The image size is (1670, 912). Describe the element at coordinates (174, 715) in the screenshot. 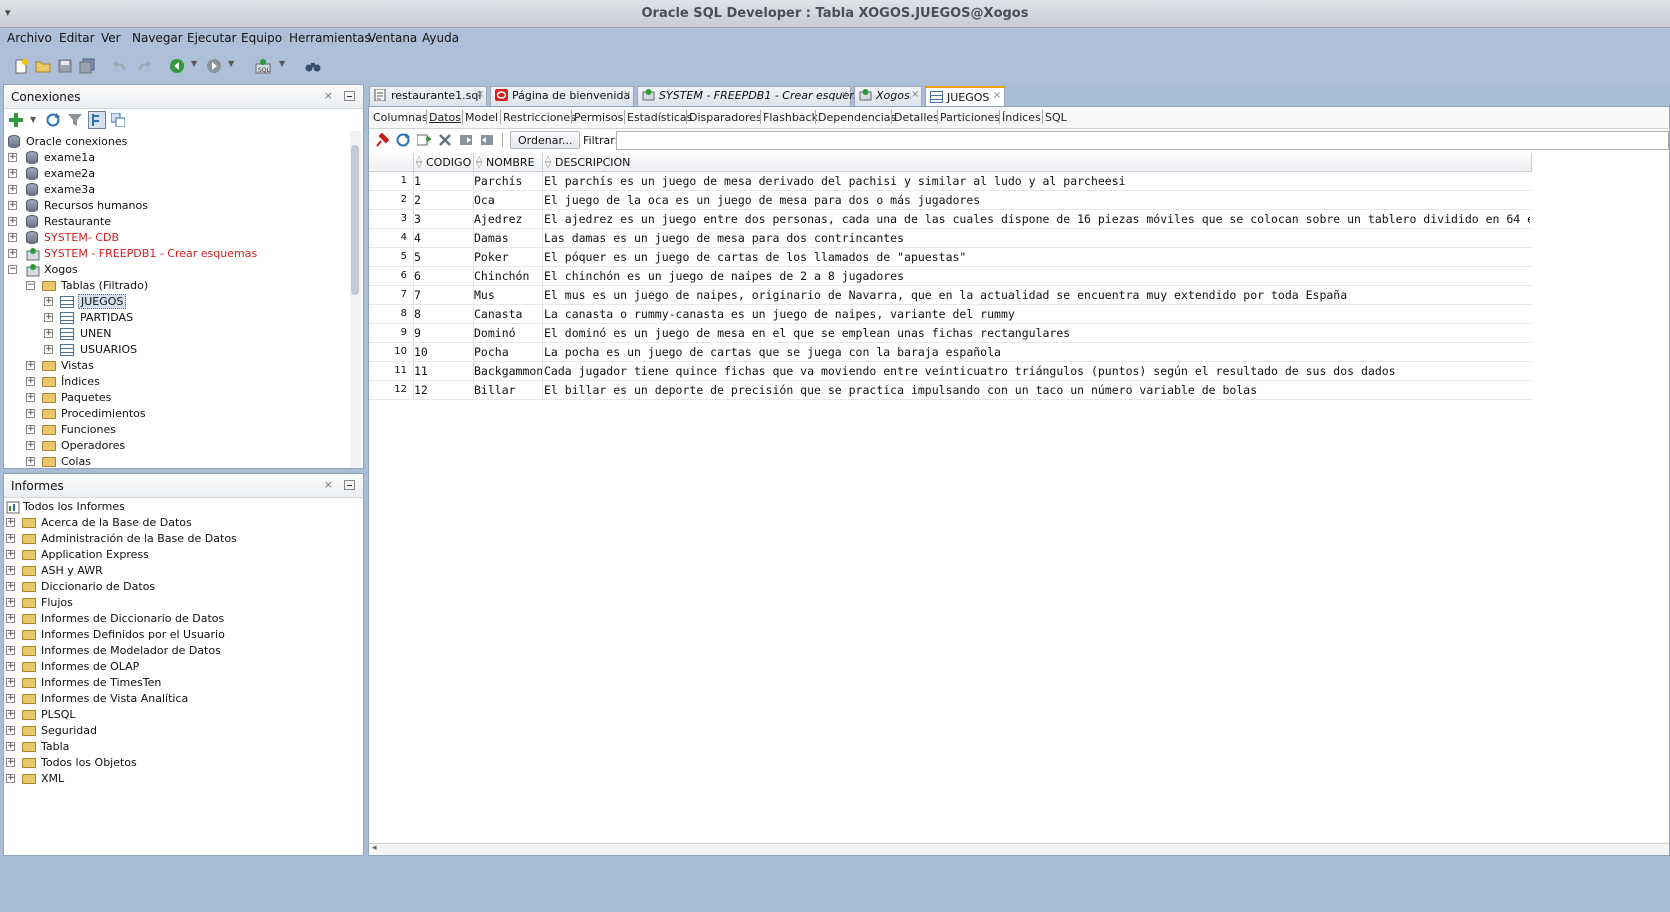

I see `report-folder: + PLSQL` at that location.